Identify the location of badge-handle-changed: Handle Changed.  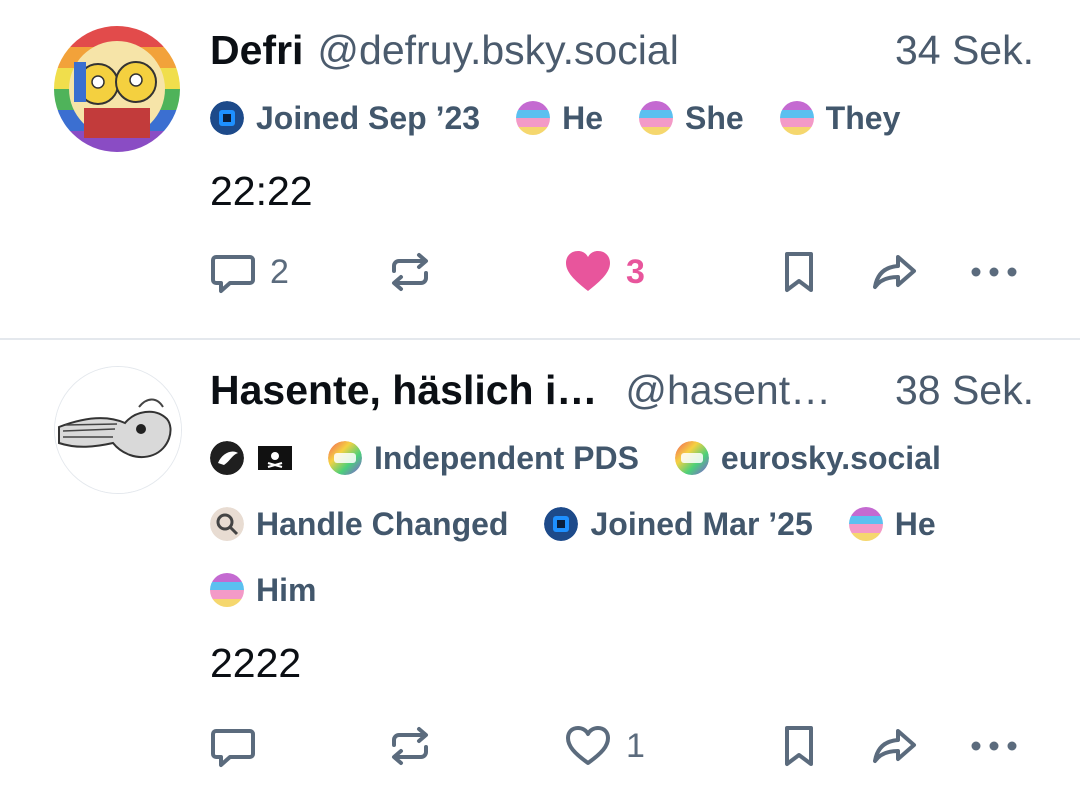
(359, 523).